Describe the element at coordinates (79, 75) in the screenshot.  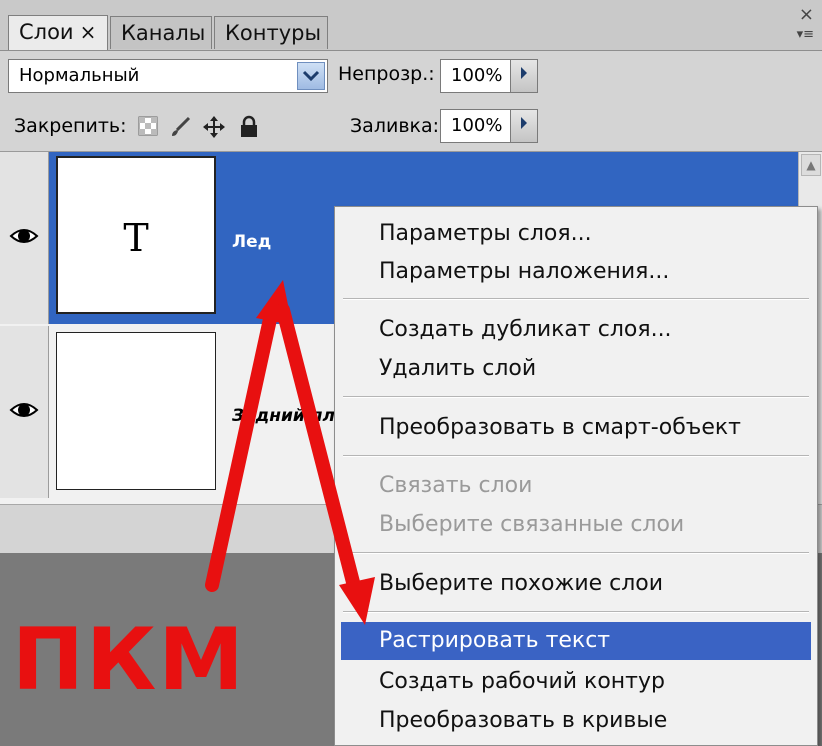
I see `blend-mode-value: Нормальный` at that location.